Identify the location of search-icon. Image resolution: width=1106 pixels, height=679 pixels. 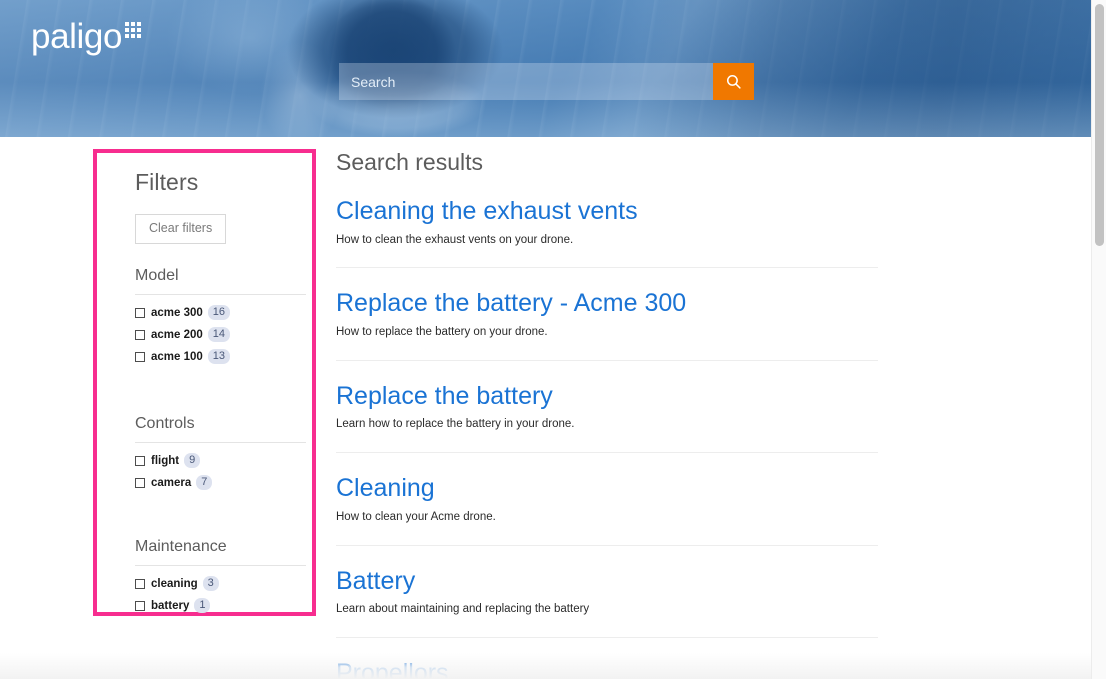
(733, 81).